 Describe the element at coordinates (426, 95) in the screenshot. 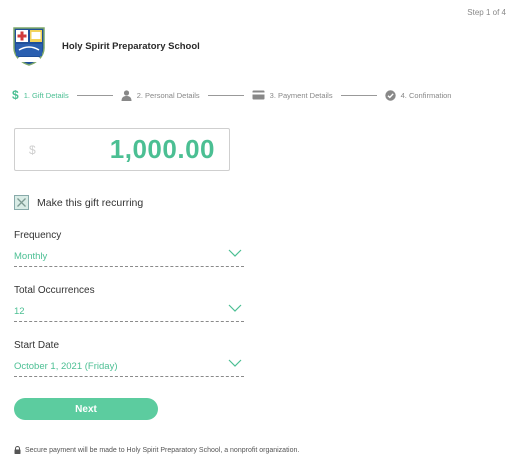

I see `step-label-confirmation: 4. Confirmation` at that location.